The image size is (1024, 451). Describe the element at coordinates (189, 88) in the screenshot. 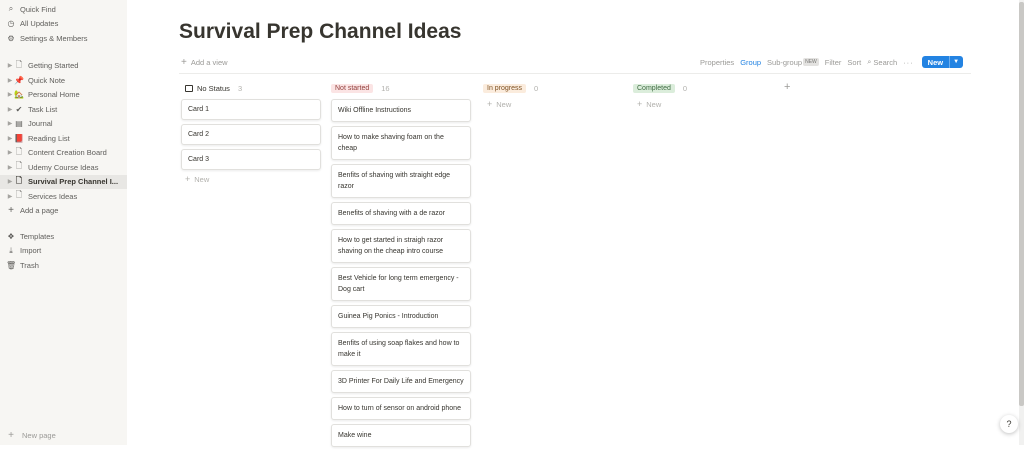

I see `inbox-icon` at that location.